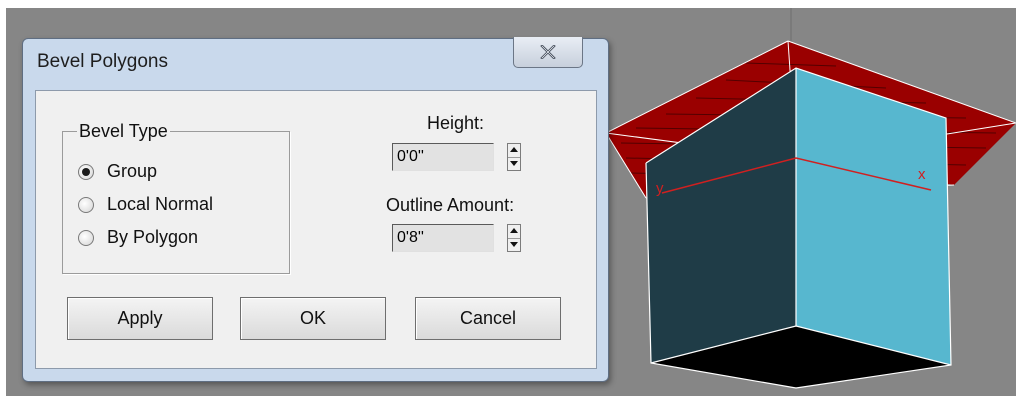 This screenshot has width=1016, height=403. I want to click on radio-group: Group, so click(117, 171).